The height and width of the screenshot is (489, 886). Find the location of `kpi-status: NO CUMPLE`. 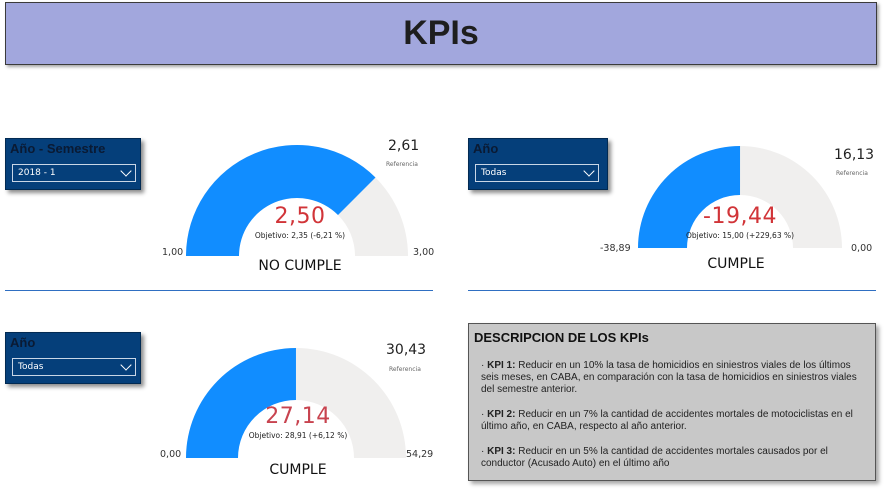

kpi-status: NO CUMPLE is located at coordinates (300, 266).